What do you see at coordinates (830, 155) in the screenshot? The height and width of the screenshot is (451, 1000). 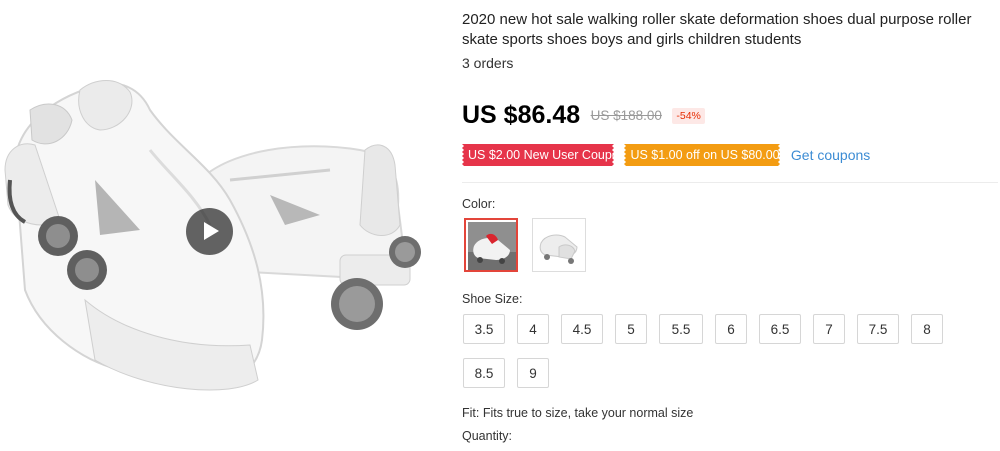 I see `get-coupons-link: Get coupons` at bounding box center [830, 155].